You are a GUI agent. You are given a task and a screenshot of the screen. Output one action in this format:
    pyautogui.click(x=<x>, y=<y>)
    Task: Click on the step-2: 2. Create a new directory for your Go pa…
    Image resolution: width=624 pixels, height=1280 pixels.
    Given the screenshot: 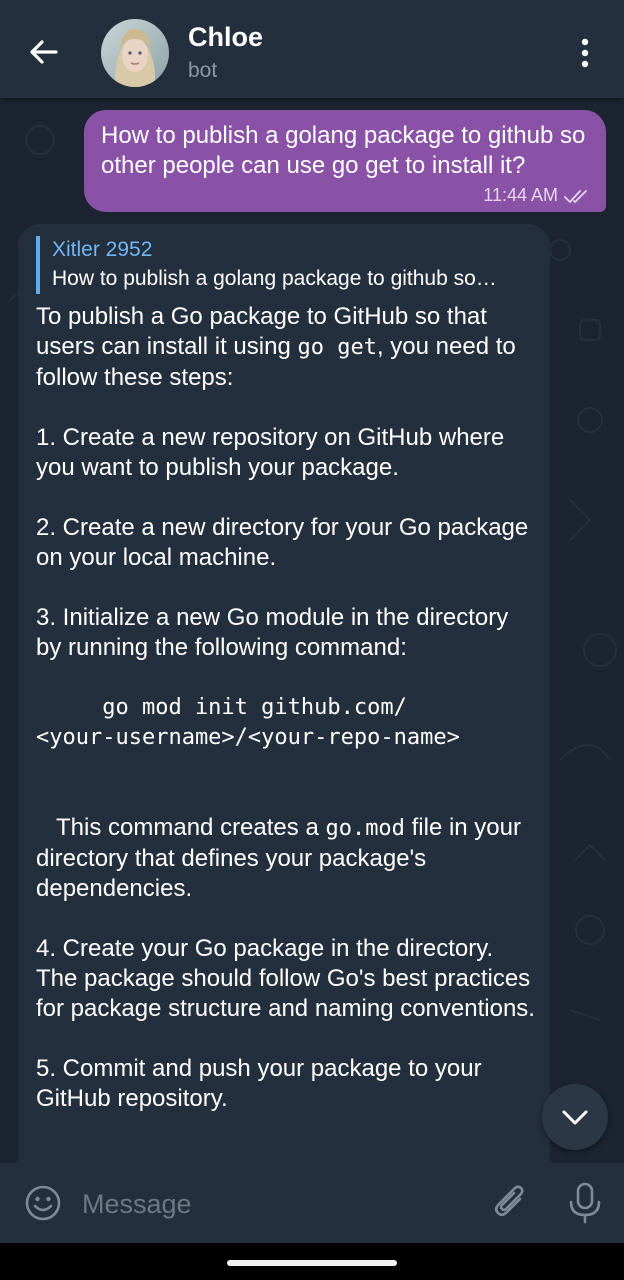 What is the action you would take?
    pyautogui.click(x=282, y=542)
    